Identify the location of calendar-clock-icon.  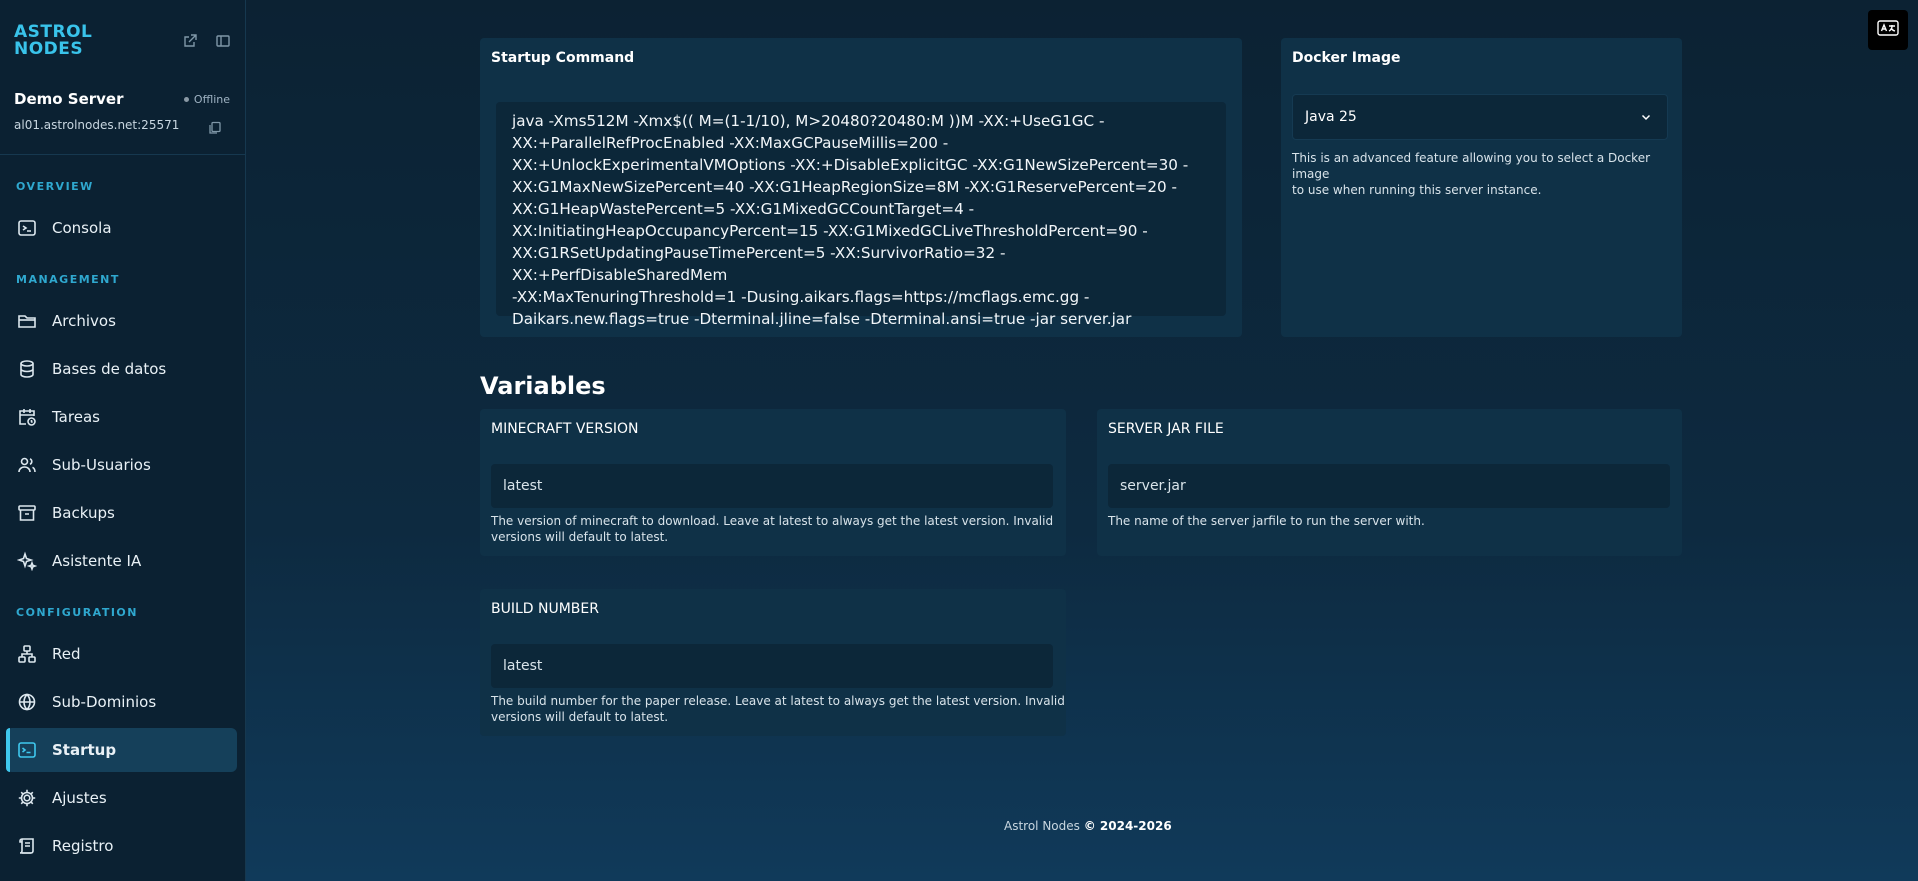
(27, 417).